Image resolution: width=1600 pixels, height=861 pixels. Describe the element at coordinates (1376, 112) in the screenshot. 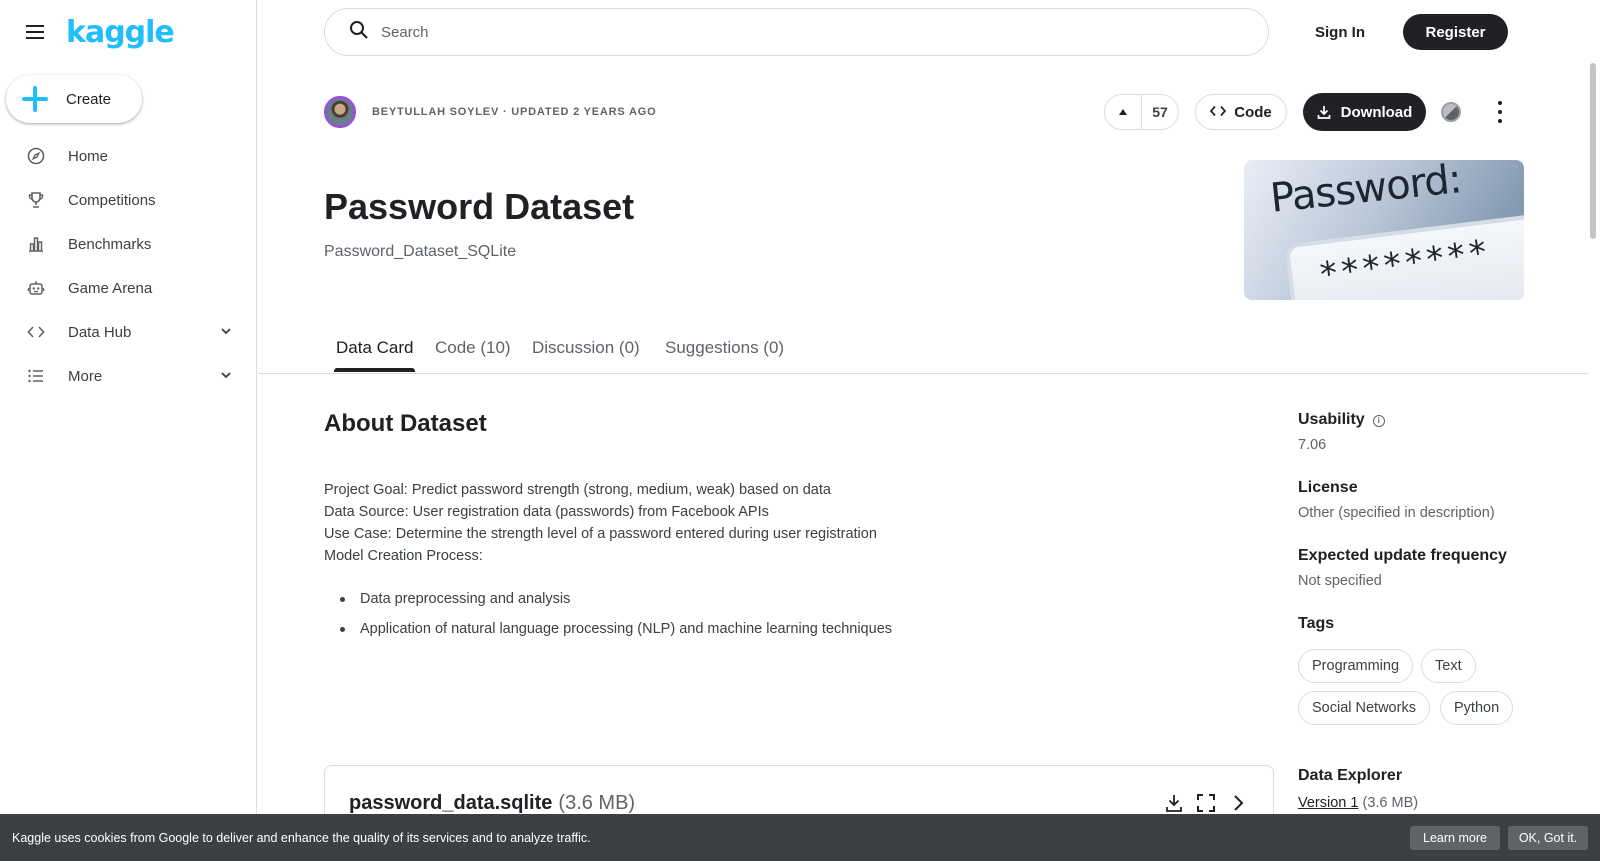

I see `download-button-label: Download` at that location.